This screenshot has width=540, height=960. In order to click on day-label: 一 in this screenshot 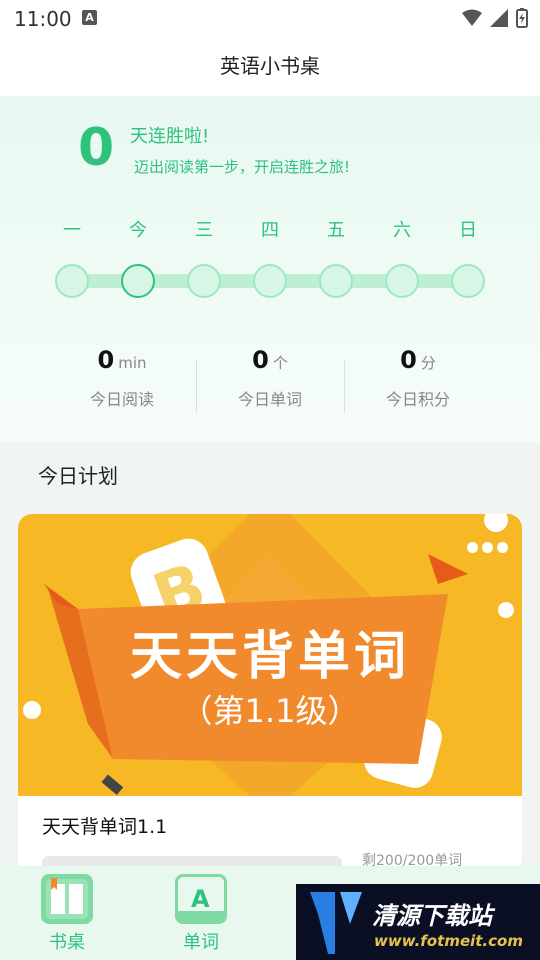, I will do `click(72, 230)`.